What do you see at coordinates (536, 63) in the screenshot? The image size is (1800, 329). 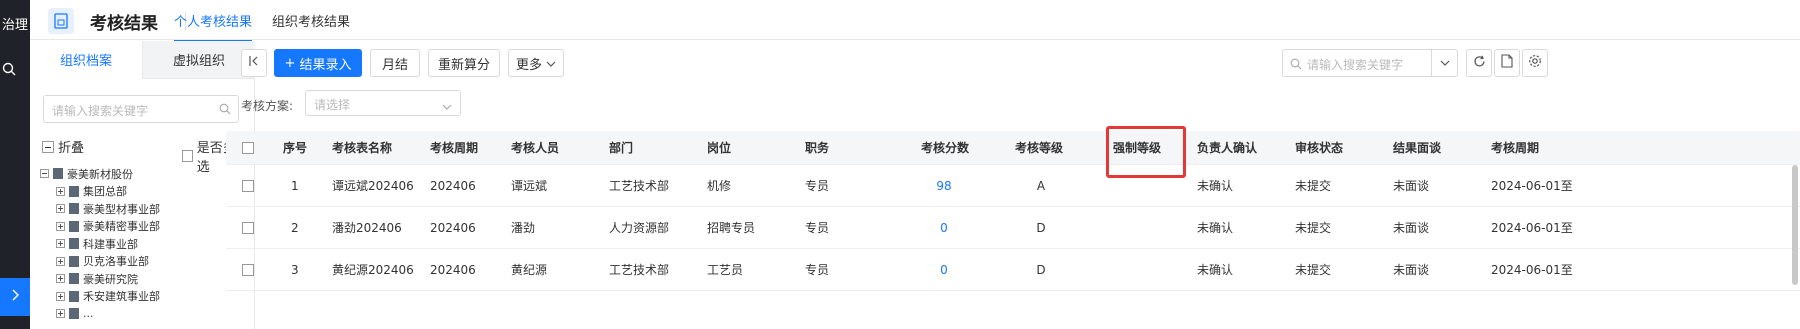 I see `more-dropdown: 更多` at bounding box center [536, 63].